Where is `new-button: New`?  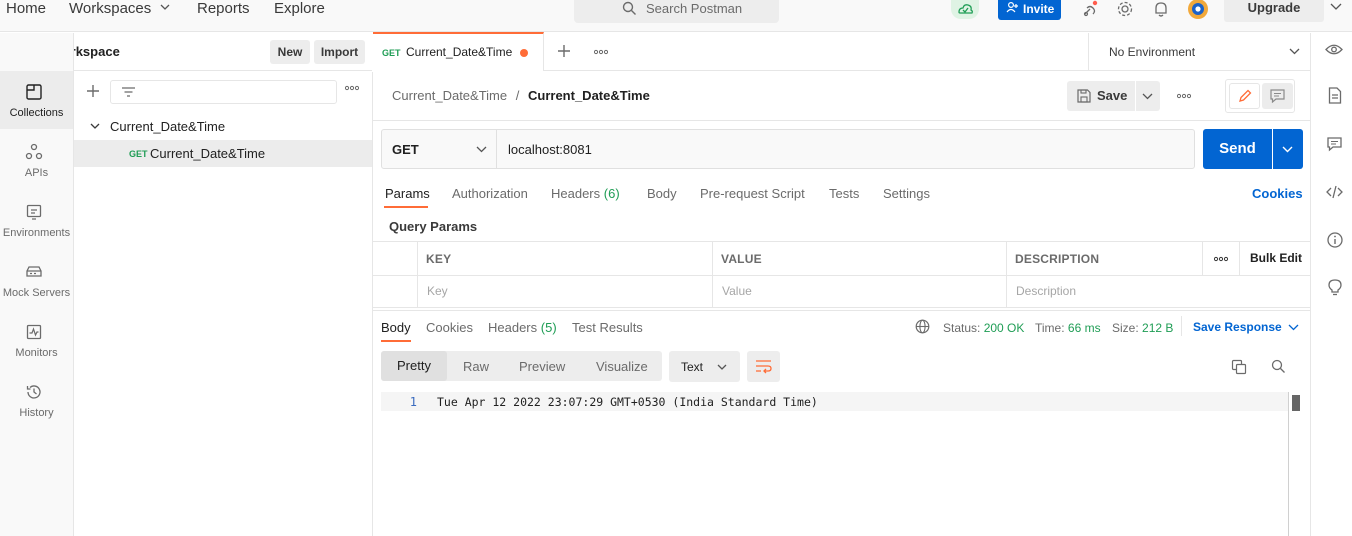
new-button: New is located at coordinates (290, 52).